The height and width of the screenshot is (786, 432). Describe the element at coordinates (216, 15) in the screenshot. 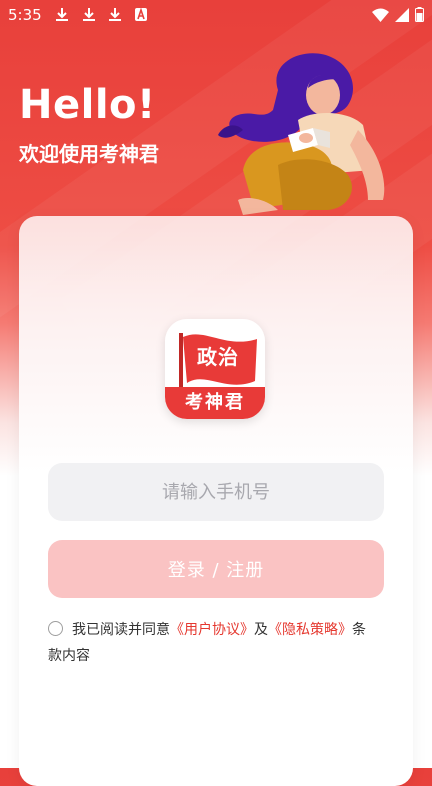

I see `status-bar: 5:35` at that location.